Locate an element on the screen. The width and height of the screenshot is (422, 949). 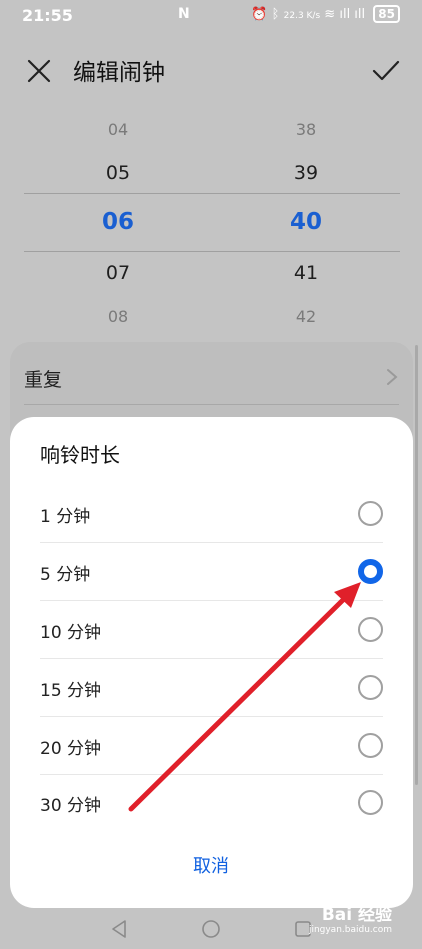
hour-item: 05 is located at coordinates (118, 173).